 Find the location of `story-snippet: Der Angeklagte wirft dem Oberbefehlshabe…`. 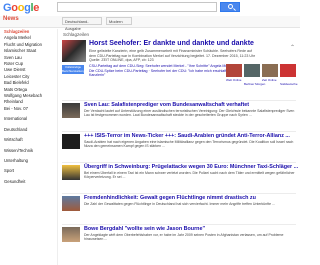

story-snippet: Der Angeklagte wirft dem Oberbefehlshabe… is located at coordinates (184, 237).